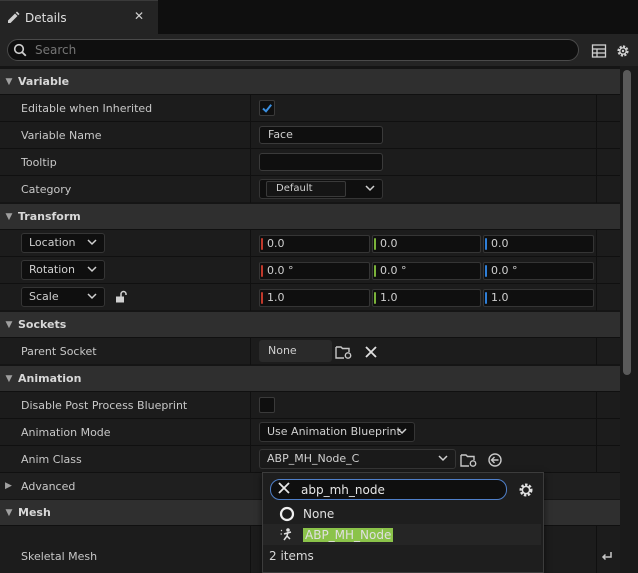 The image size is (638, 573). I want to click on rotation-dropdown: Rotation, so click(63, 270).